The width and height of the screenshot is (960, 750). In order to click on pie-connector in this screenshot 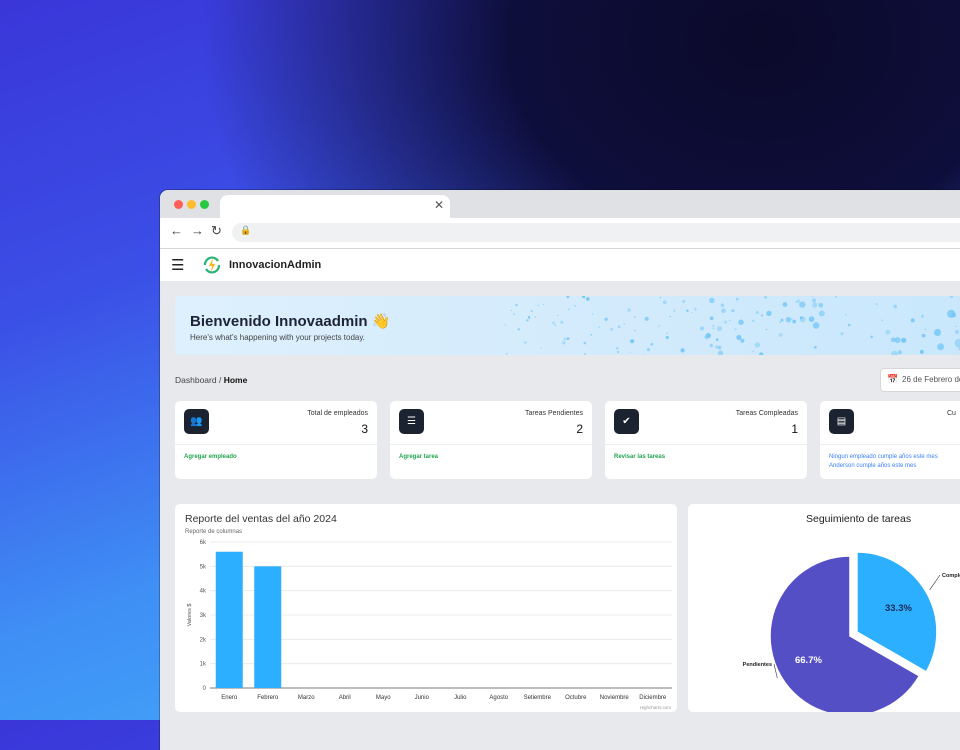, I will do `click(935, 582)`.